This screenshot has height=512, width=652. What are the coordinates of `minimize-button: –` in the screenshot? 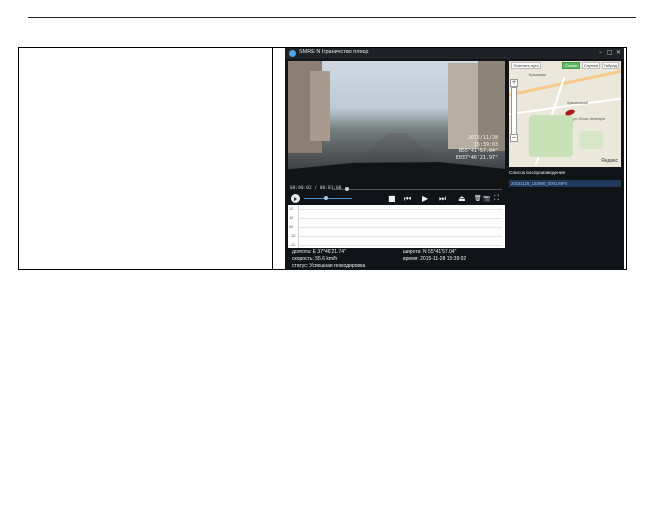 It's located at (600, 52).